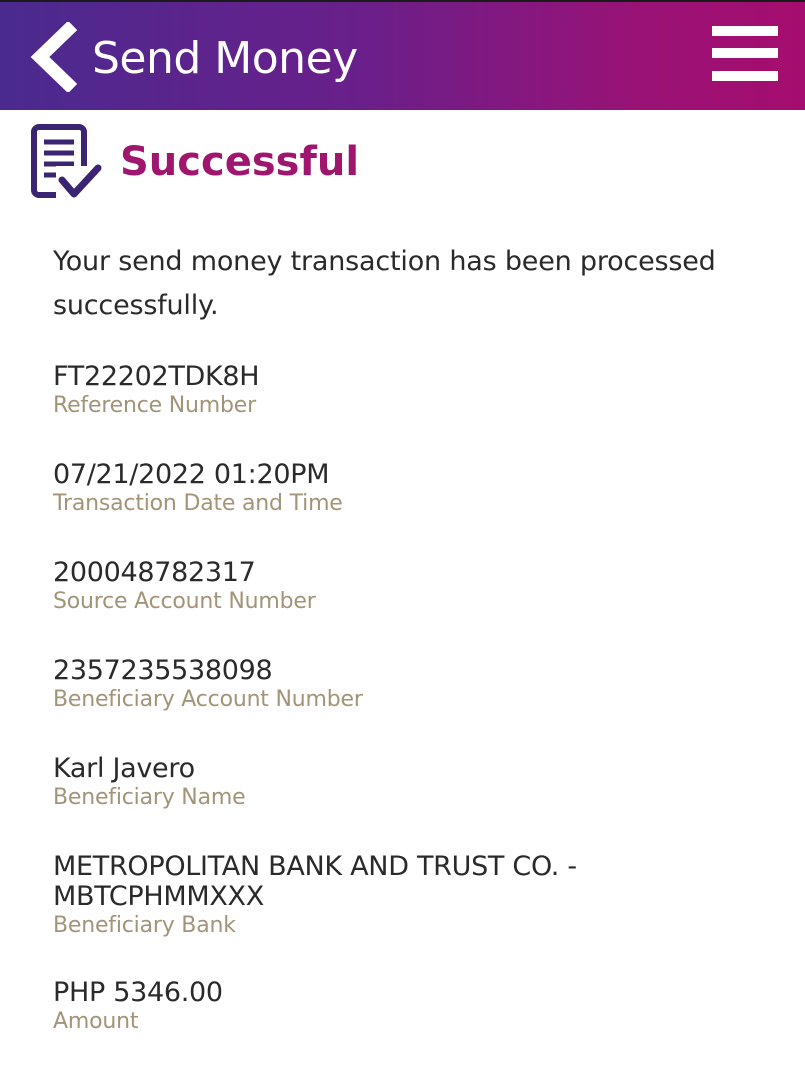 This screenshot has height=1071, width=805. Describe the element at coordinates (96, 1021) in the screenshot. I see `amount-label: Amount` at that location.